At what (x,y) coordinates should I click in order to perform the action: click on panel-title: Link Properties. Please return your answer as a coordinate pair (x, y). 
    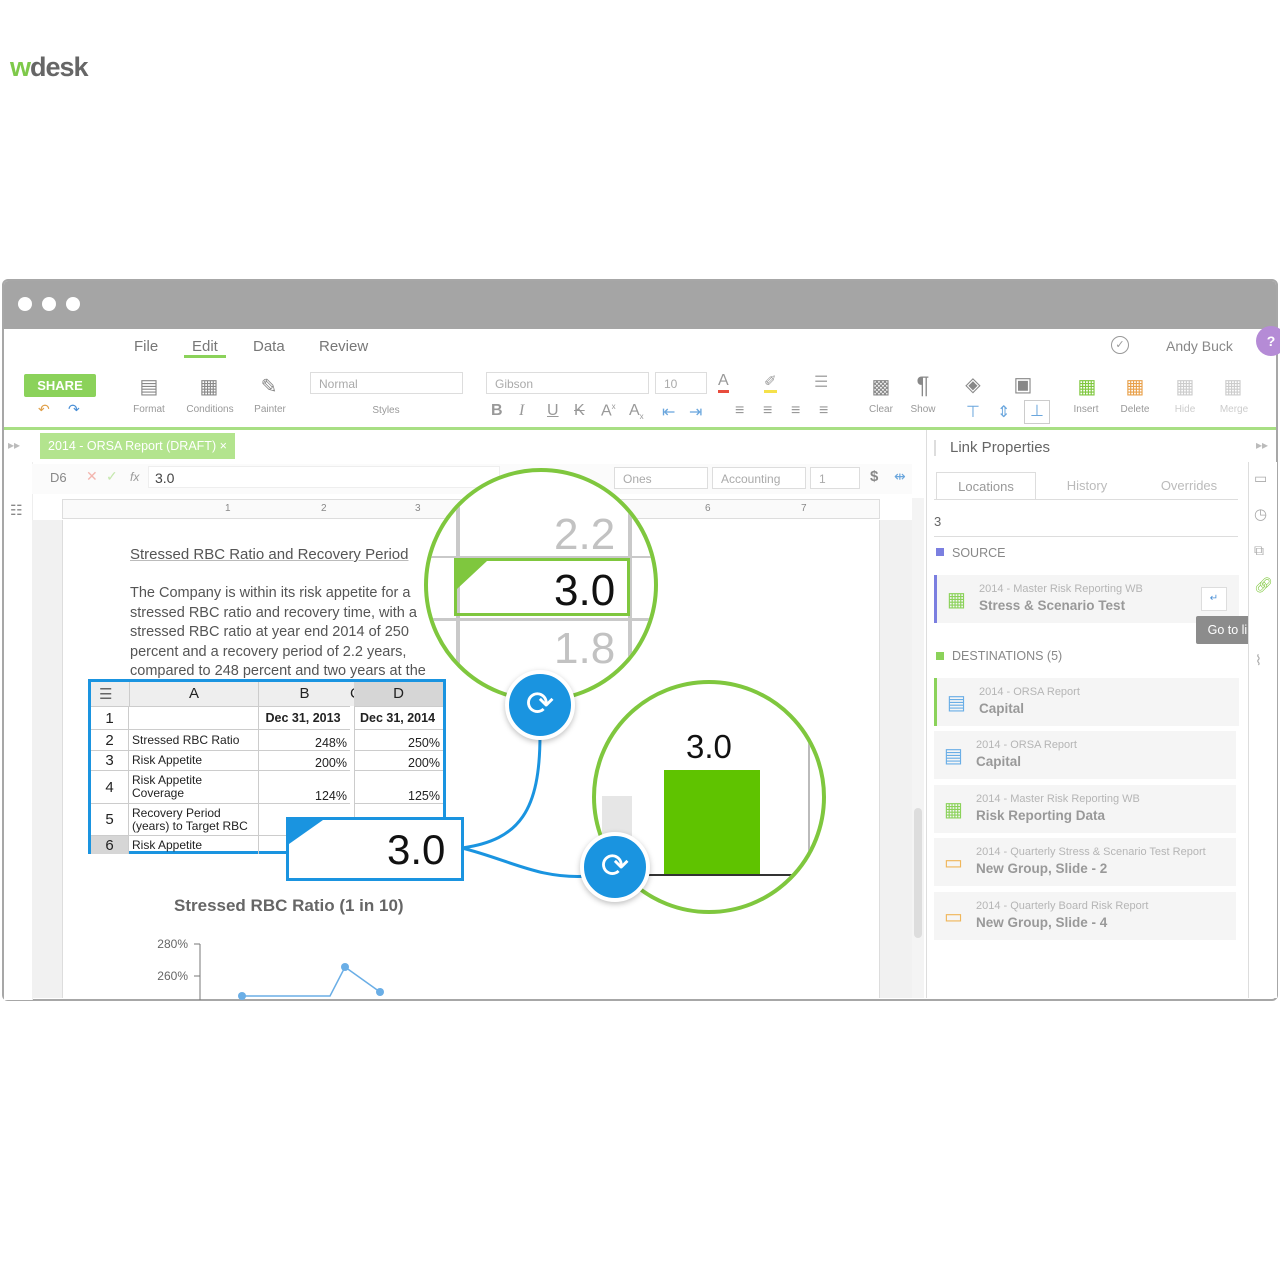
    Looking at the image, I should click on (1000, 447).